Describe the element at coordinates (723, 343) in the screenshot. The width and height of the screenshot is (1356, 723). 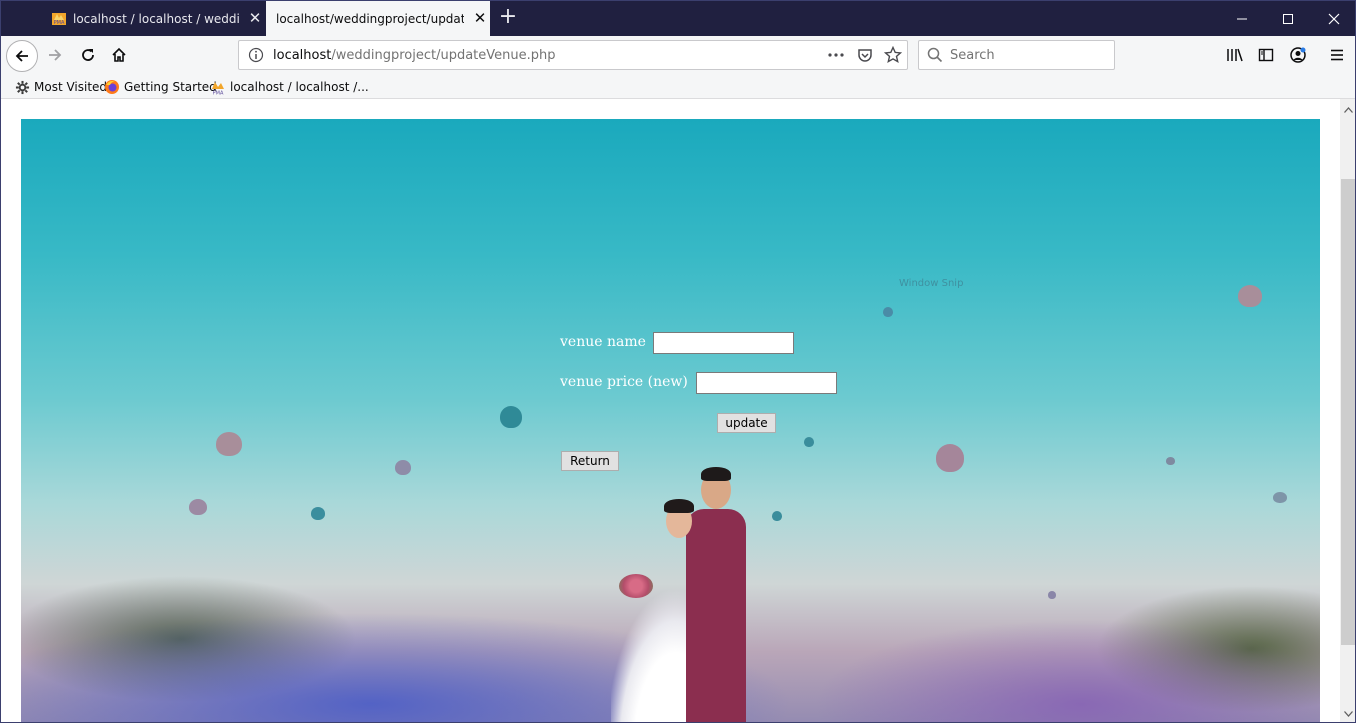
I see `venue-name-input` at that location.